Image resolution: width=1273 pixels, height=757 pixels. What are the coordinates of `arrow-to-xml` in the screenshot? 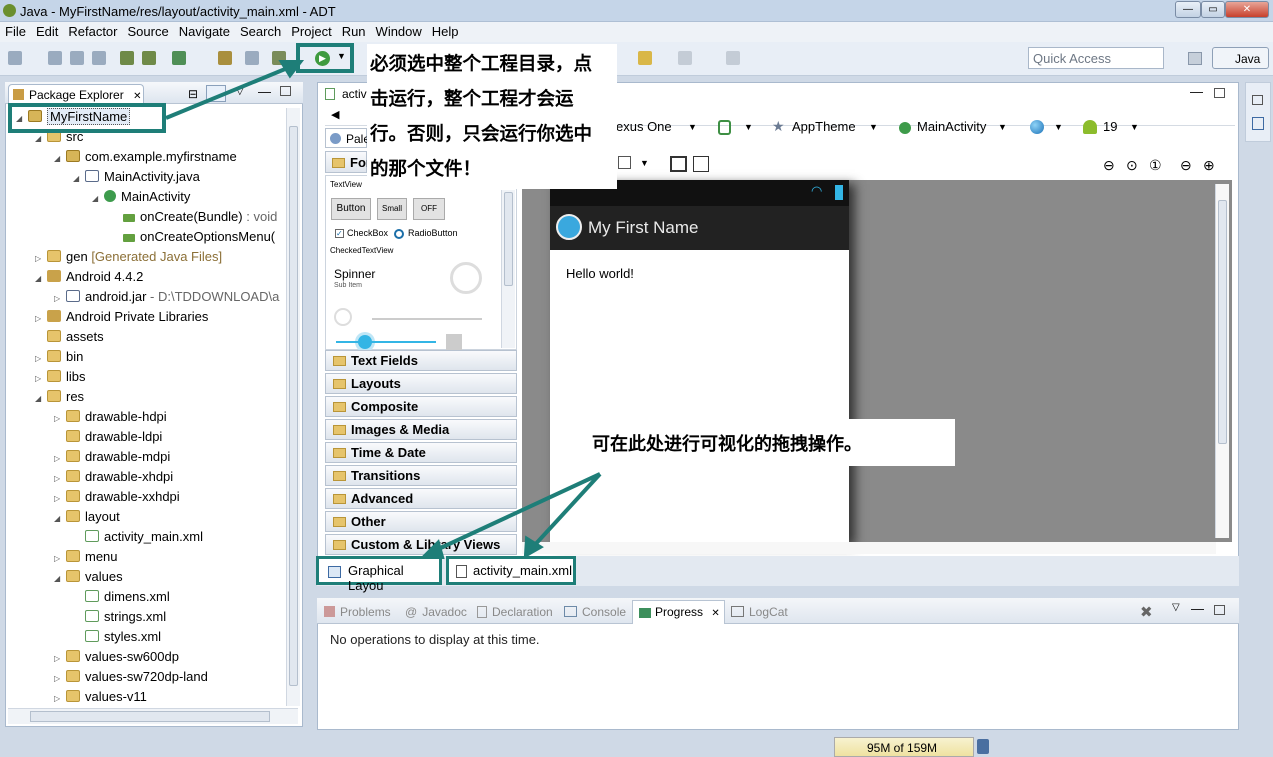 It's located at (566, 511).